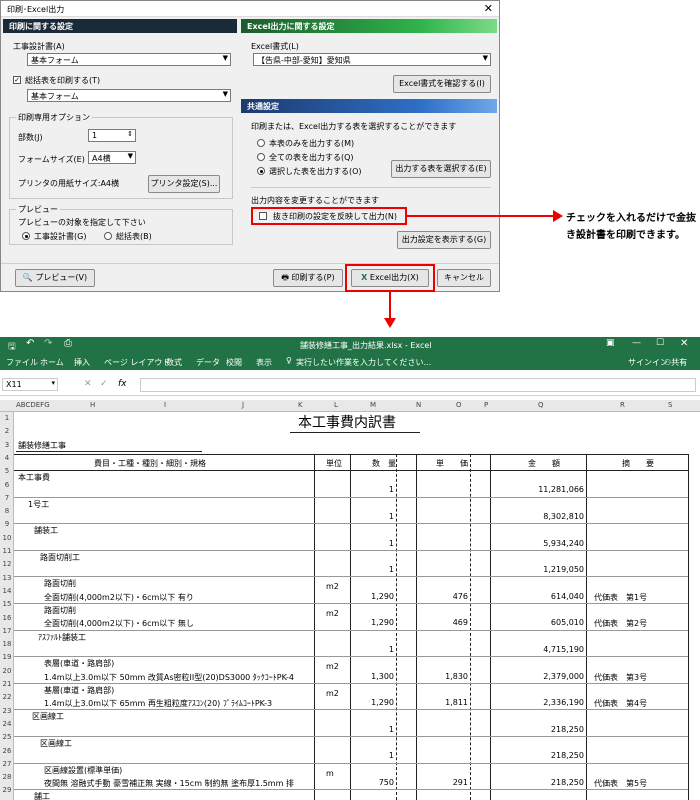 Image resolution: width=700 pixels, height=800 pixels. Describe the element at coordinates (263, 216) in the screenshot. I see `deduct-print-checkbox` at that location.